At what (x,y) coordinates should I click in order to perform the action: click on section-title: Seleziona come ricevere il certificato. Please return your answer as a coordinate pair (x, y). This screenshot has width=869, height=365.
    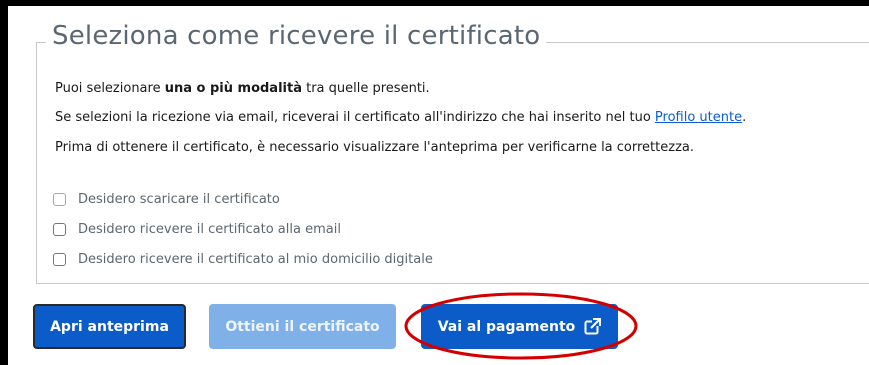
    Looking at the image, I should click on (296, 36).